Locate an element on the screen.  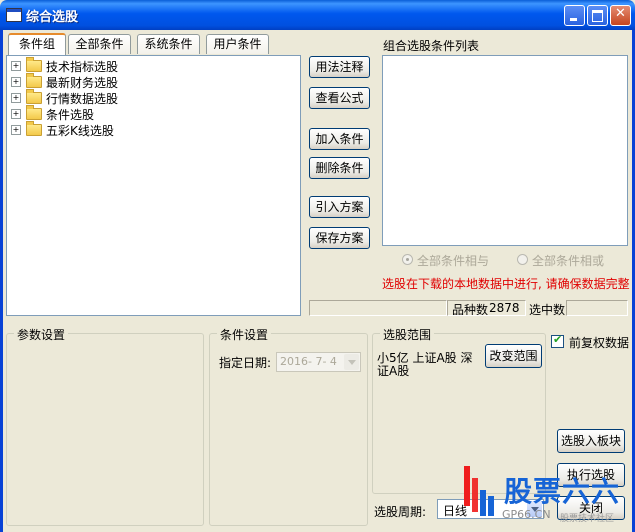
date-picker: 2016- 7- 4 is located at coordinates (318, 362).